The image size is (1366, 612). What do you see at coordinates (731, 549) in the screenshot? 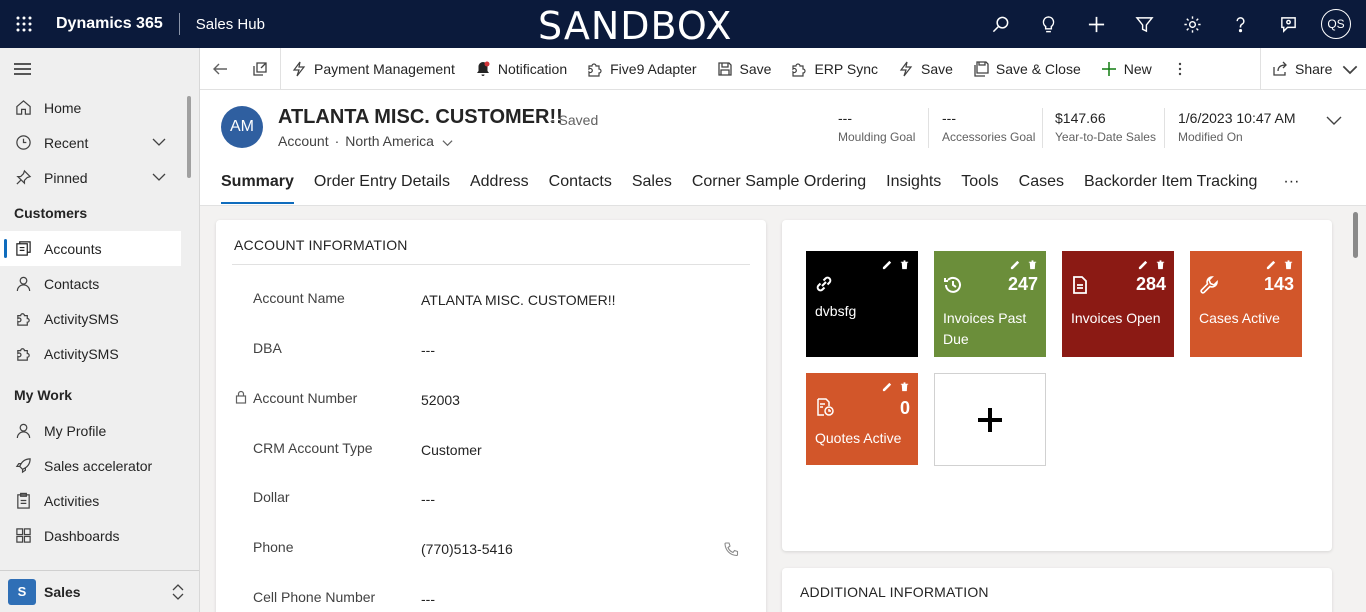
I see `phone-icon` at bounding box center [731, 549].